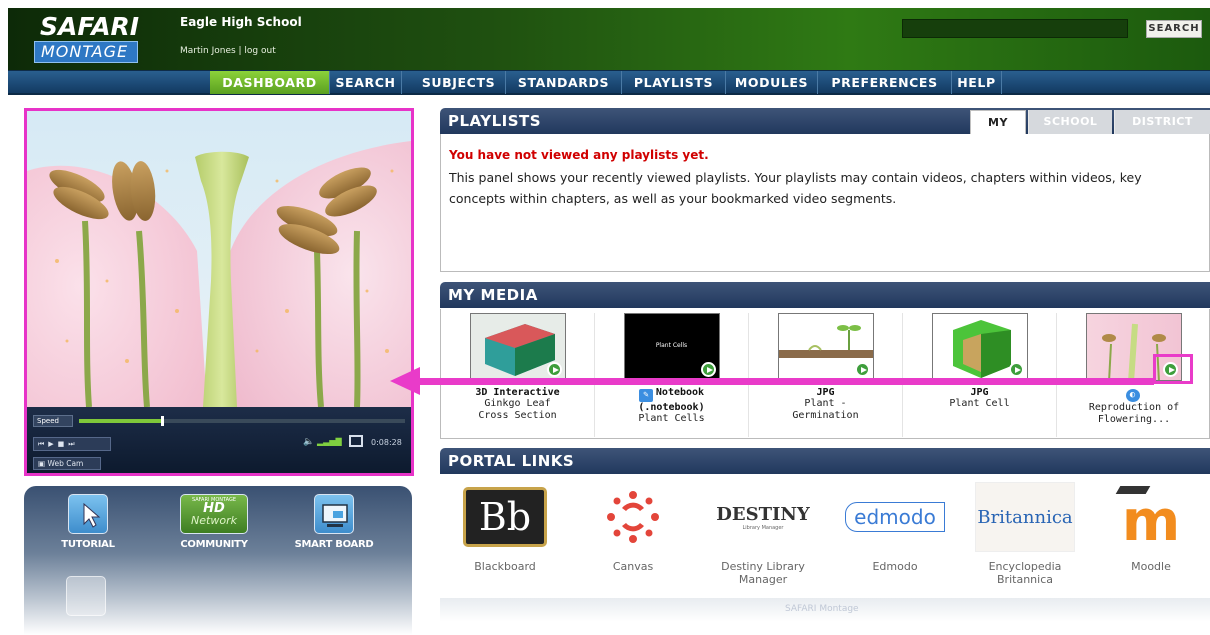 Image resolution: width=1210 pixels, height=635 pixels. I want to click on media-type-notebook: ✎ Notebook, so click(671, 394).